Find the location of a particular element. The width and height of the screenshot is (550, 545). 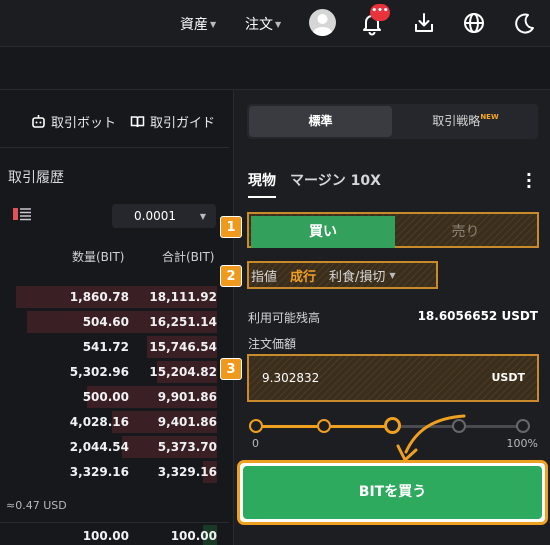

buy-tab: 買い is located at coordinates (323, 232).